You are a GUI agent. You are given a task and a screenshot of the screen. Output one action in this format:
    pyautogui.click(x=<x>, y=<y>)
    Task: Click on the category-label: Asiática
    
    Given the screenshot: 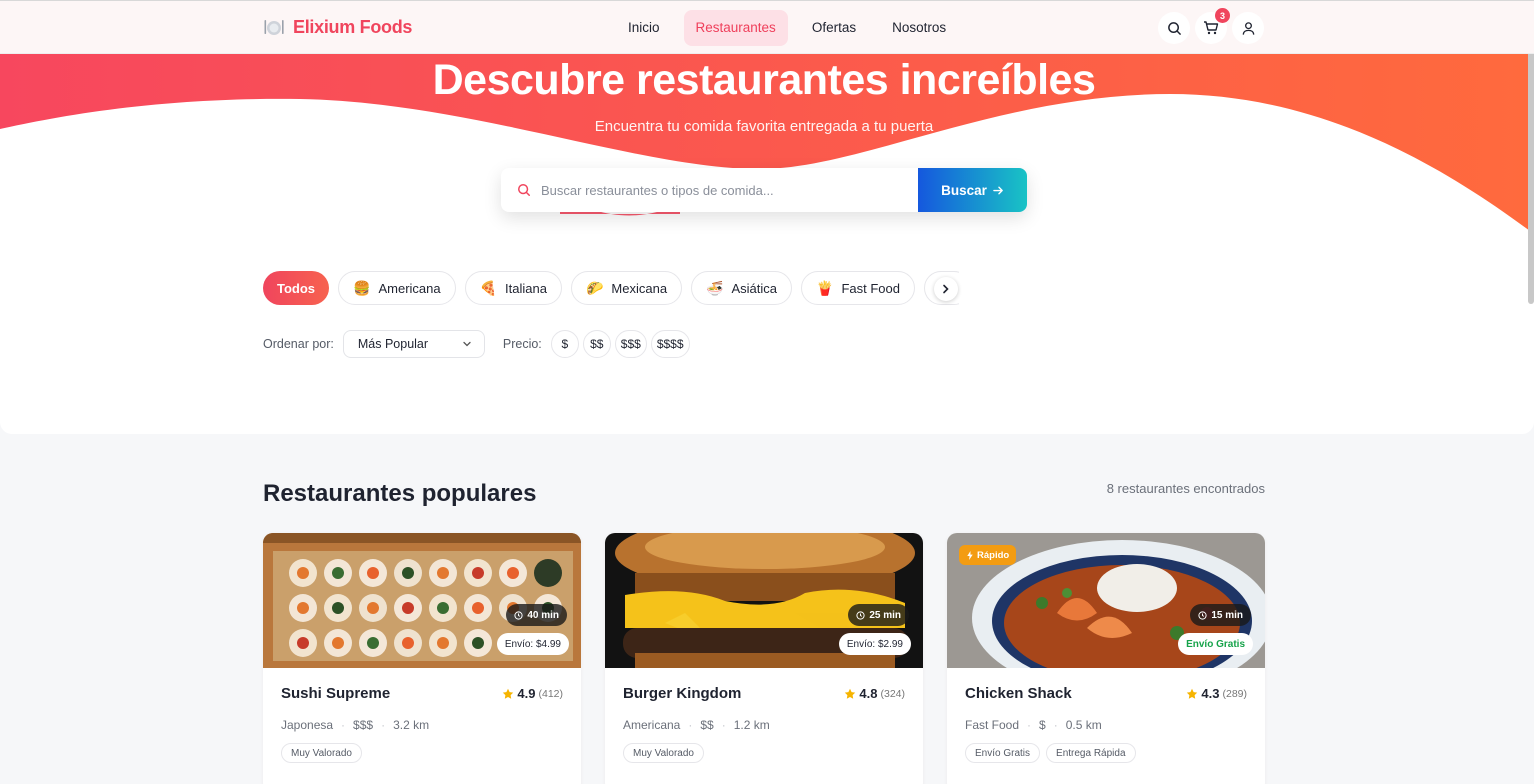 What is the action you would take?
    pyautogui.click(x=754, y=288)
    